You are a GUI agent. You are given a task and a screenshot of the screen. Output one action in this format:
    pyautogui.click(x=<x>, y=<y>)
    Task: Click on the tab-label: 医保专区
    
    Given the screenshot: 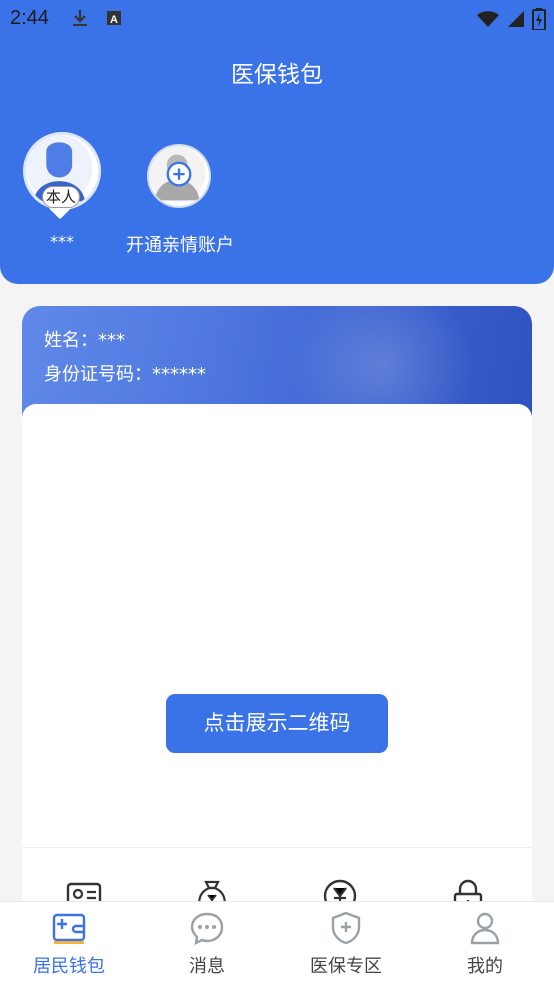 What is the action you would take?
    pyautogui.click(x=346, y=966)
    